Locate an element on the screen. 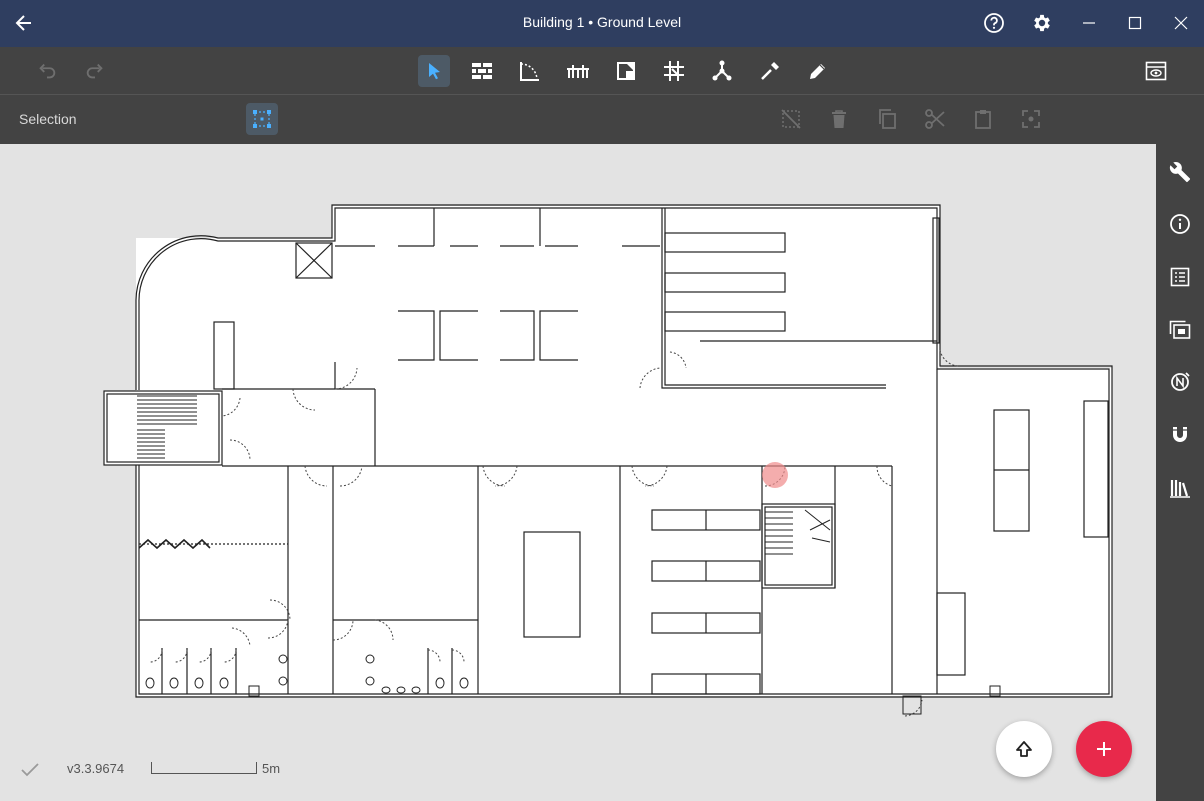 Image resolution: width=1204 pixels, height=801 pixels. level-up-button is located at coordinates (1024, 749).